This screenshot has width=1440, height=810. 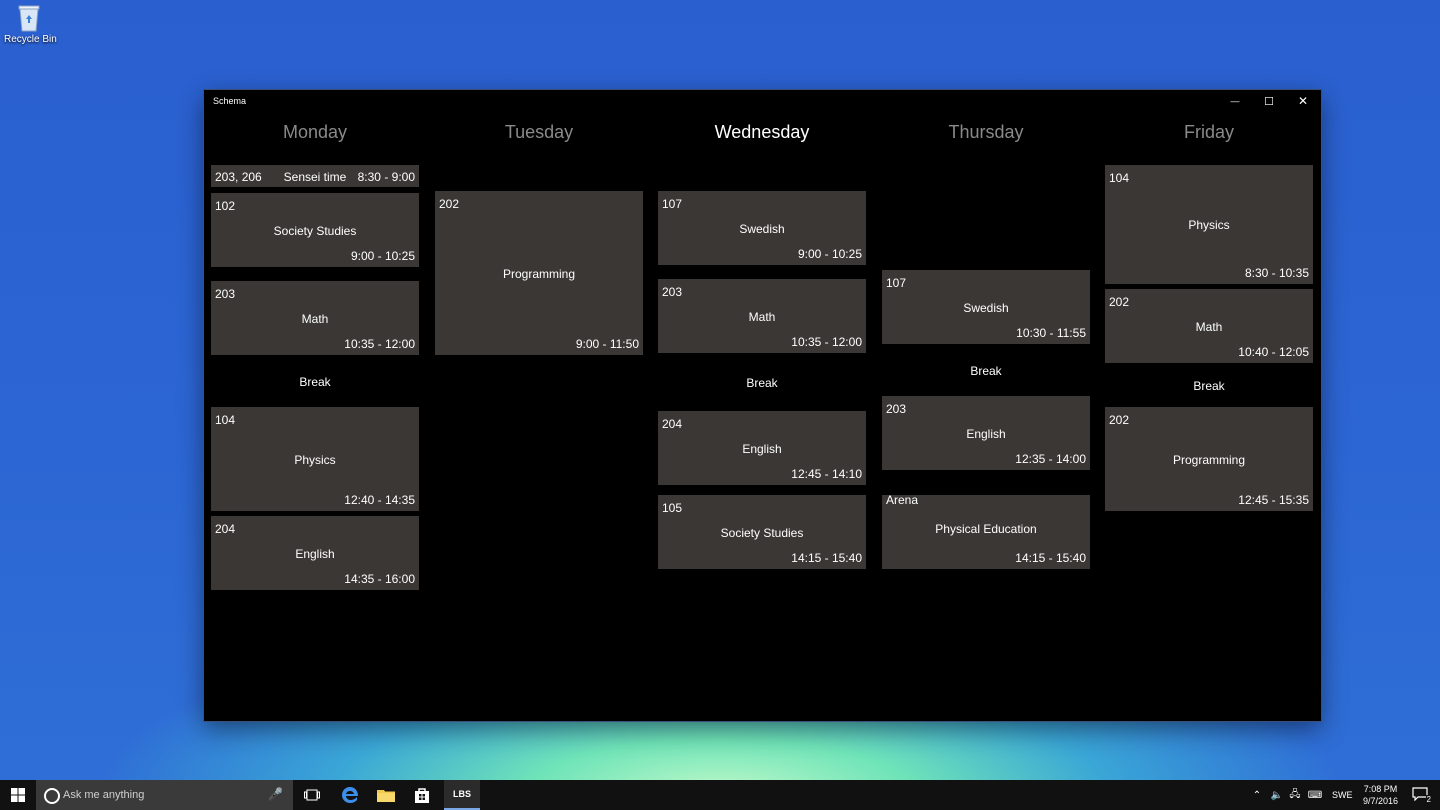 I want to click on maximize-icon: ☐, so click(x=1269, y=101).